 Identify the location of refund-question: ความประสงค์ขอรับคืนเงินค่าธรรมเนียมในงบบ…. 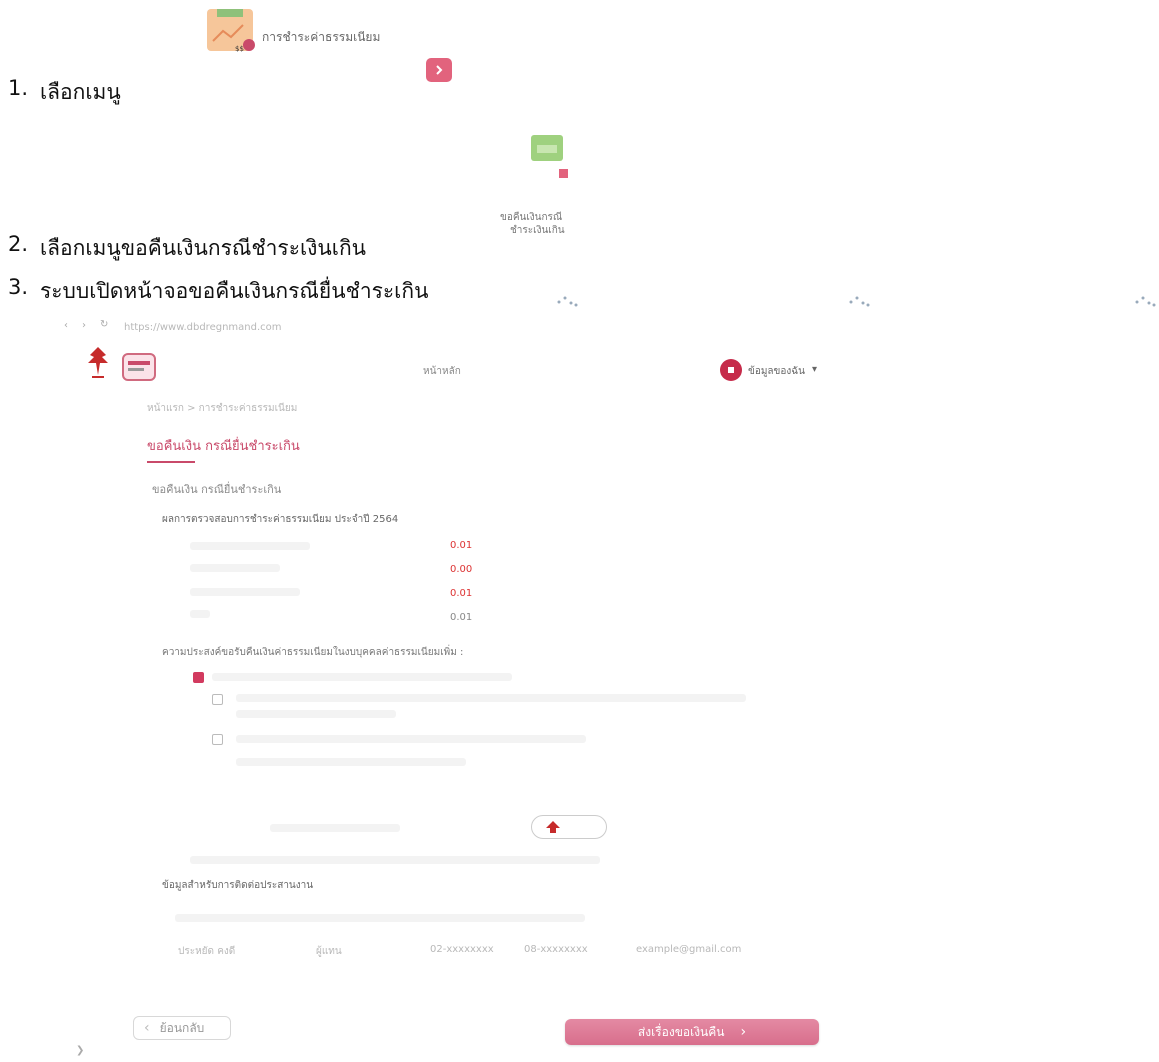
(313, 652).